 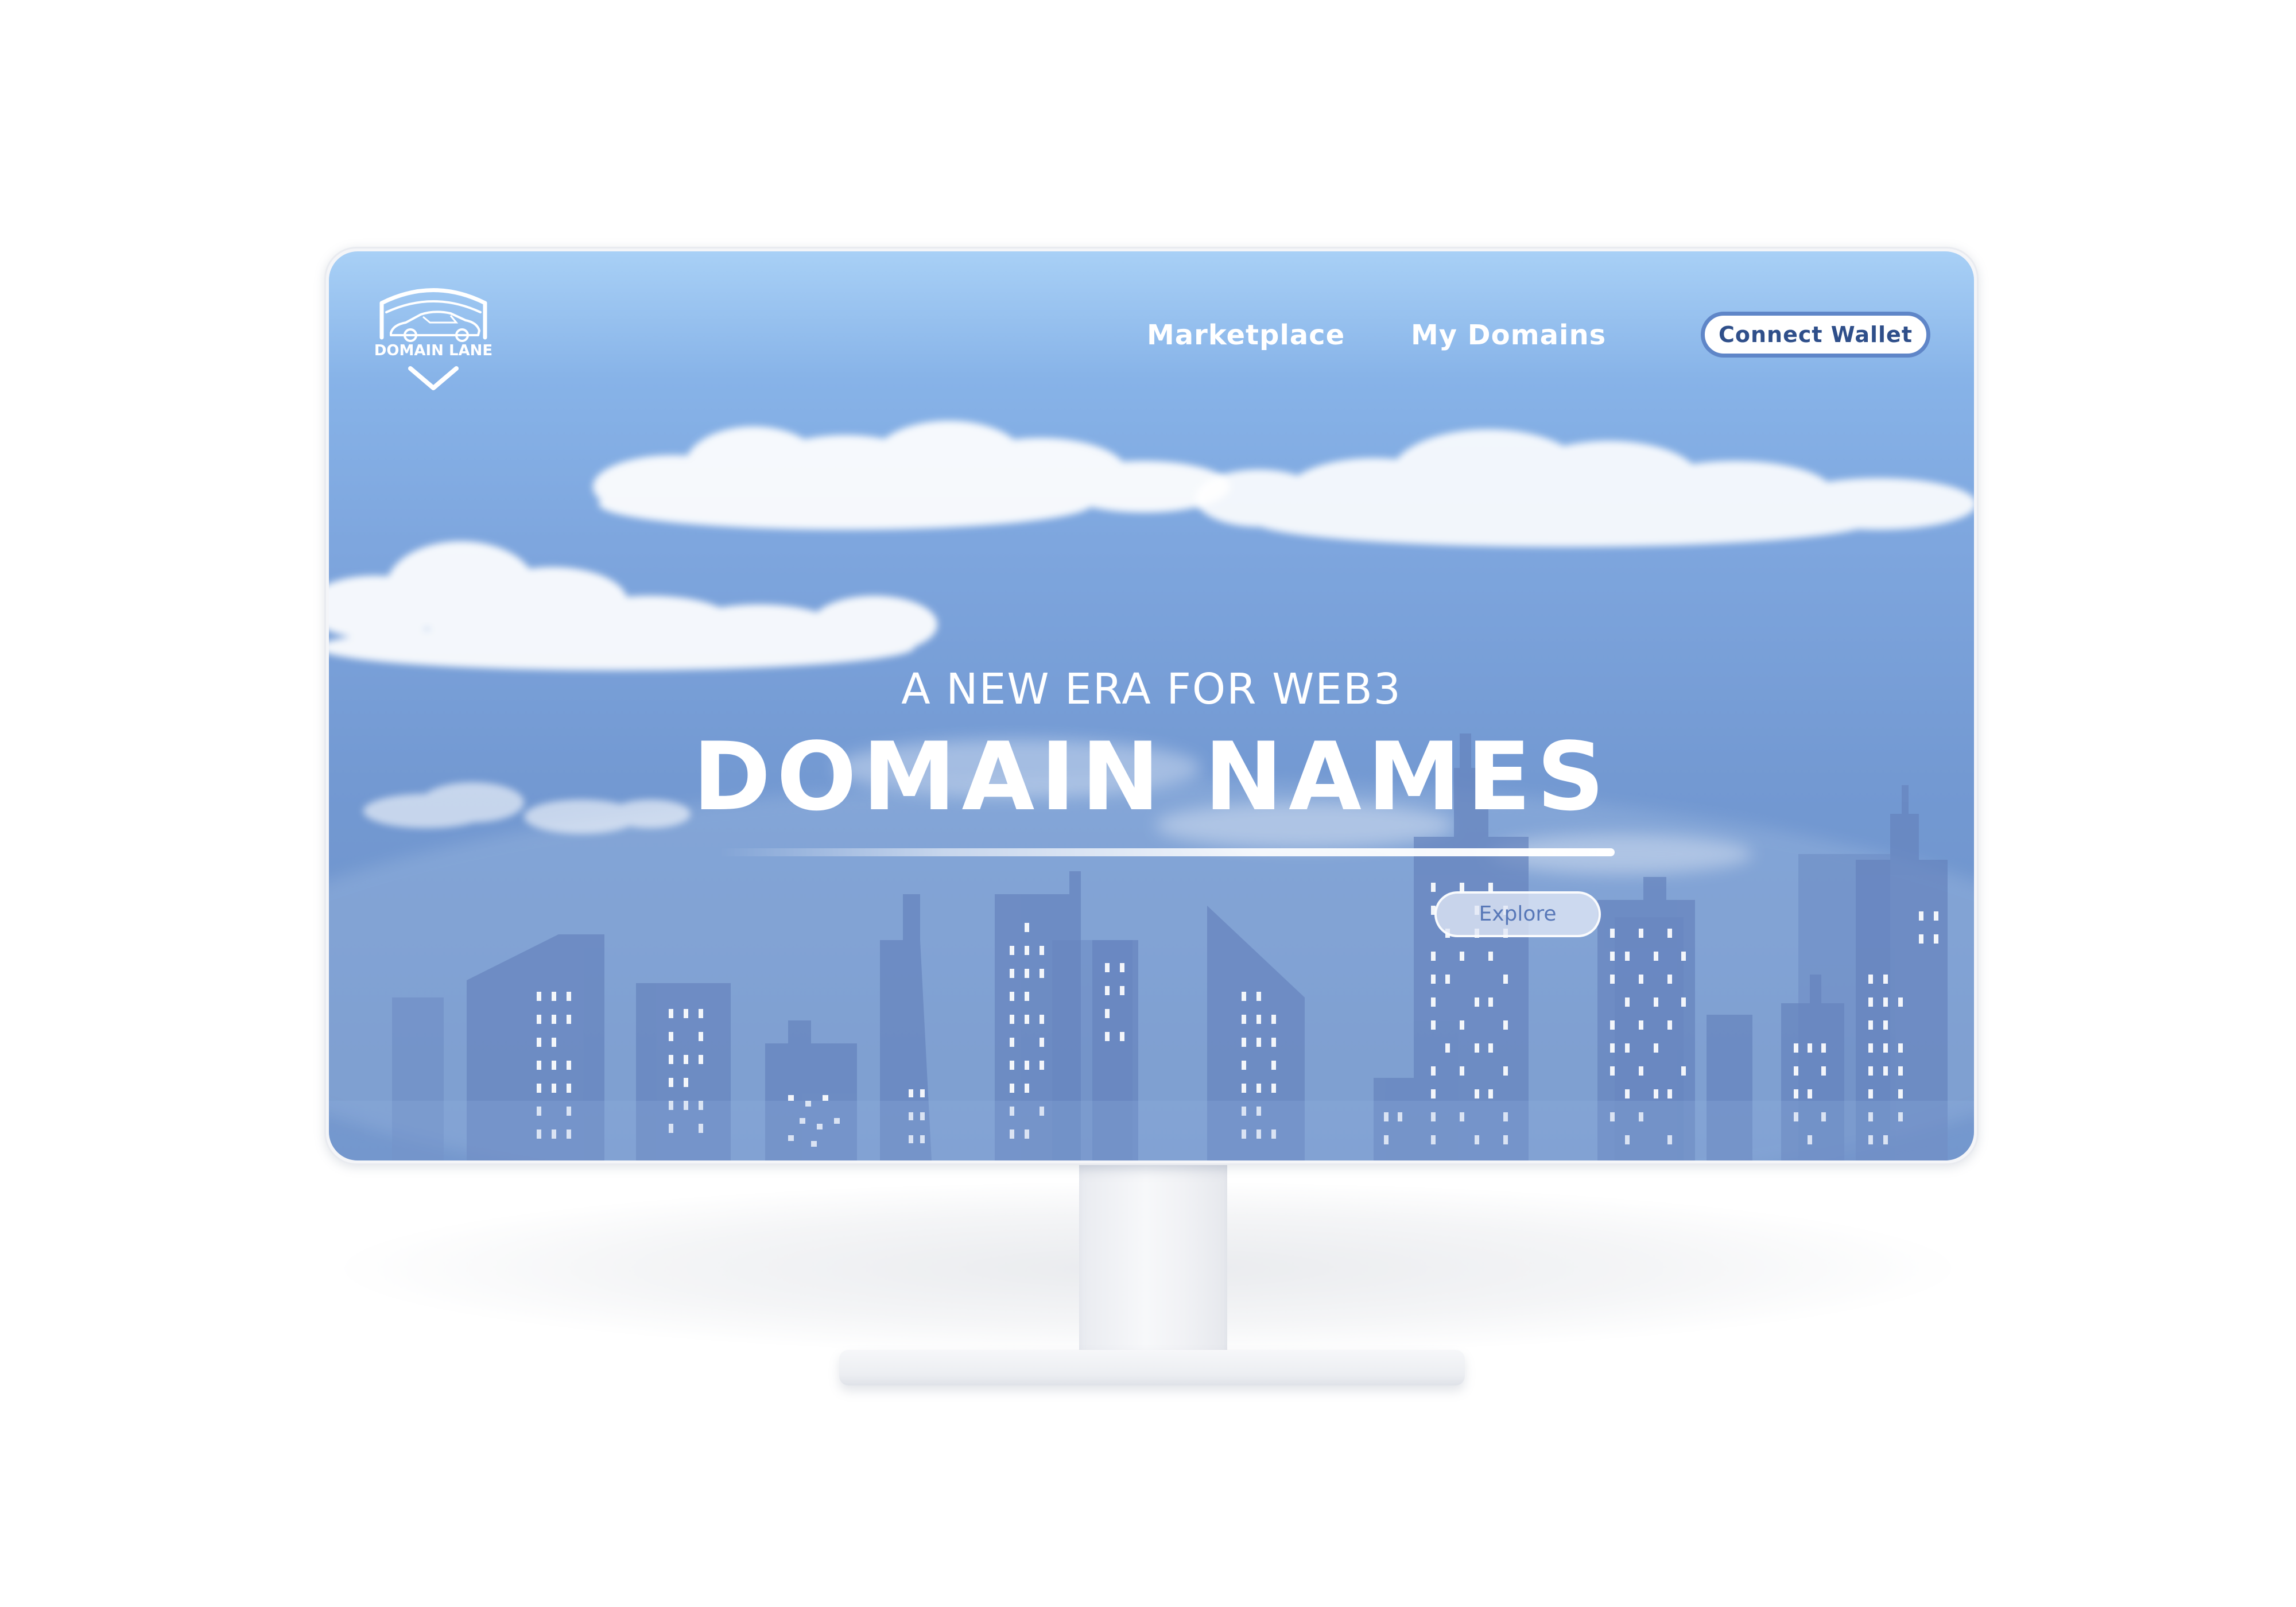 What do you see at coordinates (1246, 335) in the screenshot?
I see `nav-link-marketplace: Marketplace` at bounding box center [1246, 335].